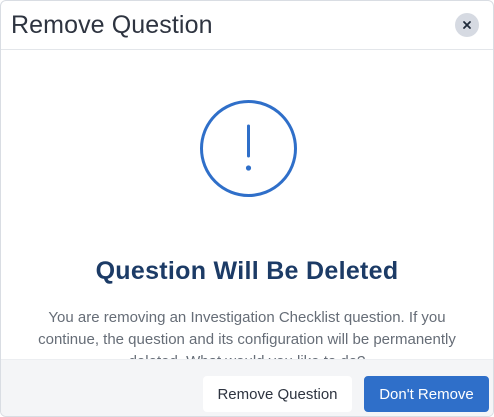 This screenshot has width=494, height=417. What do you see at coordinates (112, 24) in the screenshot?
I see `dialog-title: Remove Question` at bounding box center [112, 24].